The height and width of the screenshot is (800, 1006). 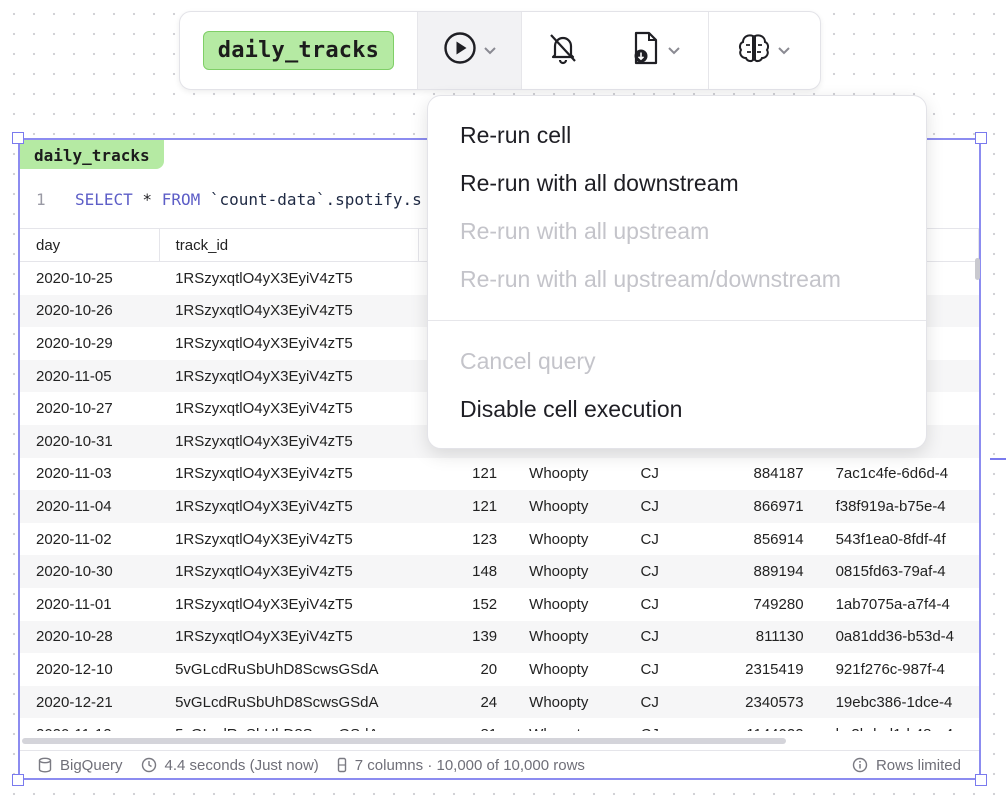 I want to click on table-cell: 2020-11-02, so click(x=89, y=539).